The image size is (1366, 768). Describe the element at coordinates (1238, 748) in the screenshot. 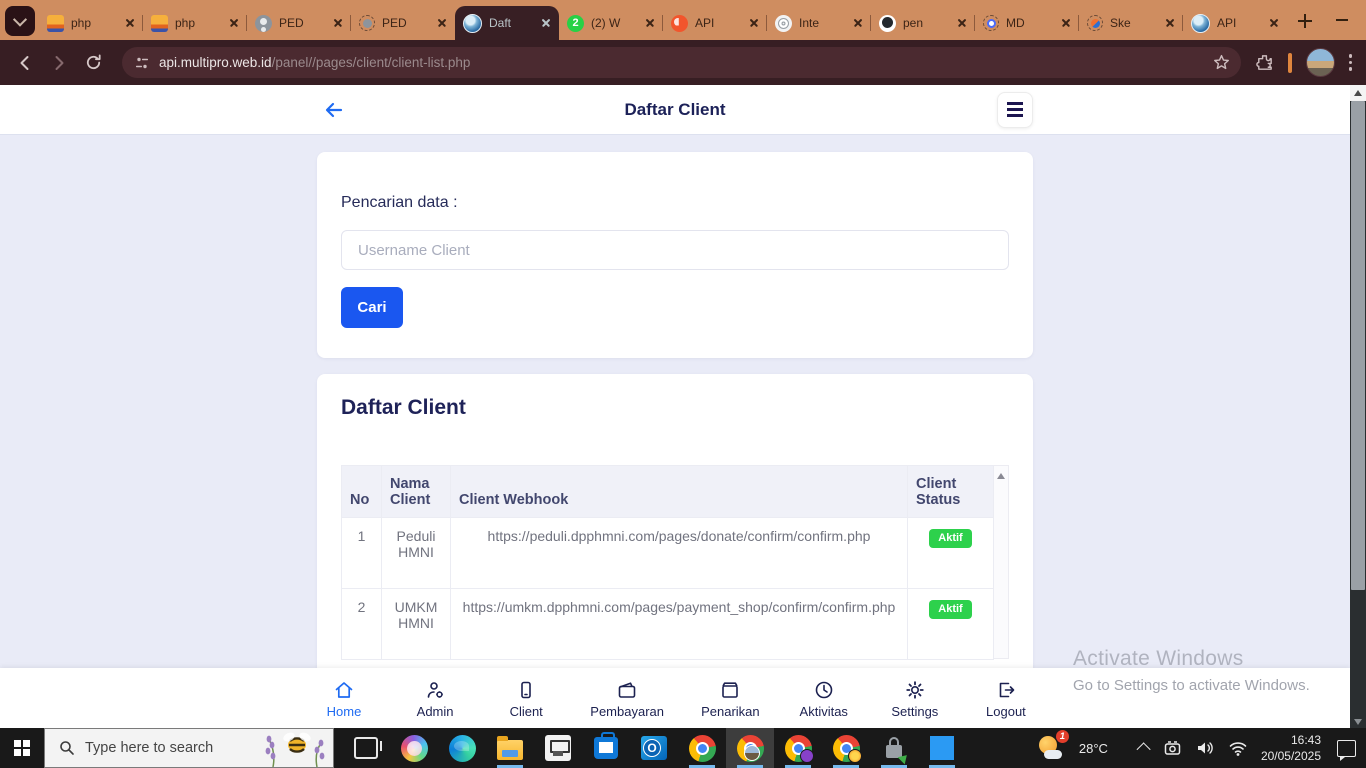

I see `wifi-icon` at that location.